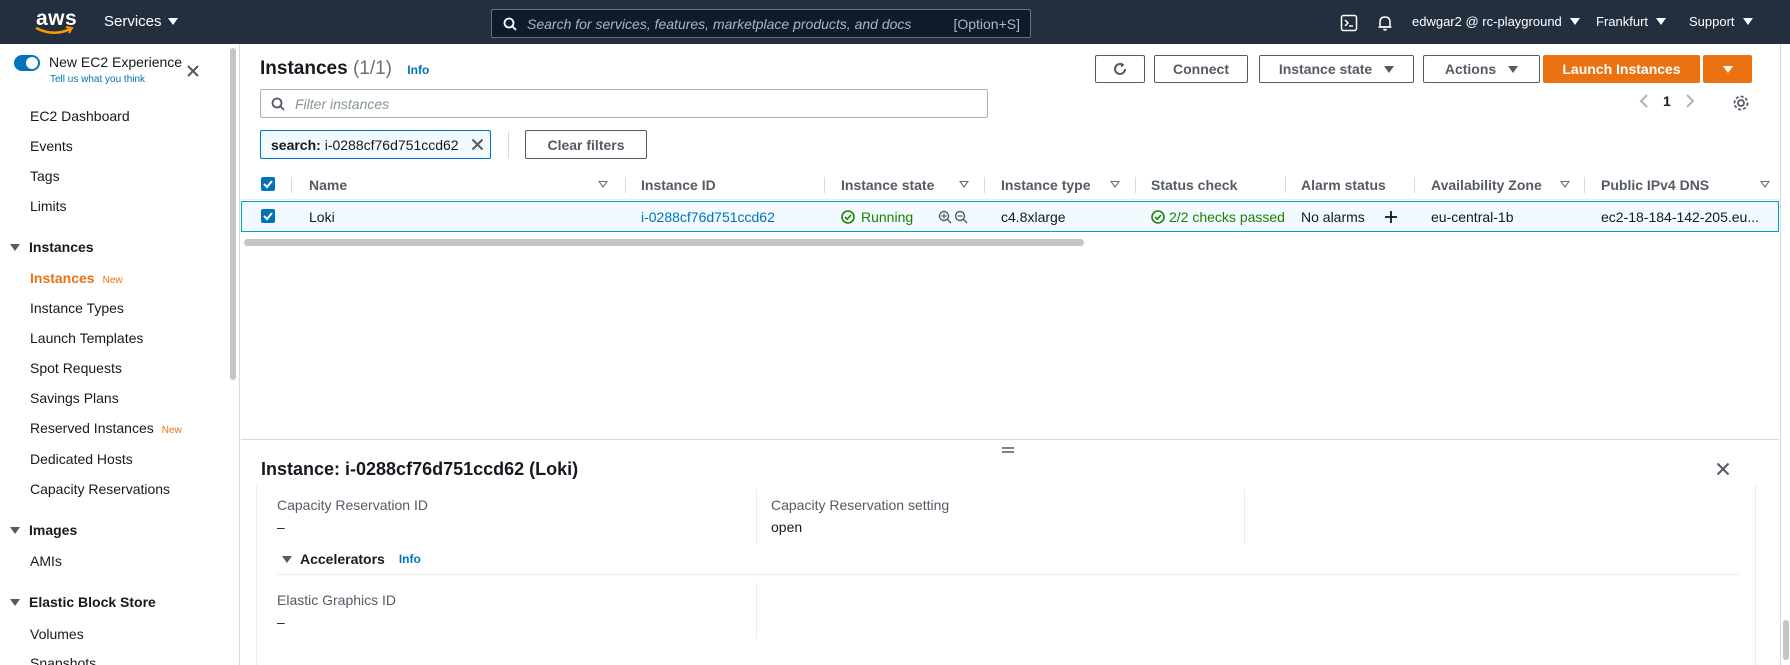 The width and height of the screenshot is (1790, 665). I want to click on column-header-public-ipv4-dns: Public IPv4 DNS, so click(1655, 185).